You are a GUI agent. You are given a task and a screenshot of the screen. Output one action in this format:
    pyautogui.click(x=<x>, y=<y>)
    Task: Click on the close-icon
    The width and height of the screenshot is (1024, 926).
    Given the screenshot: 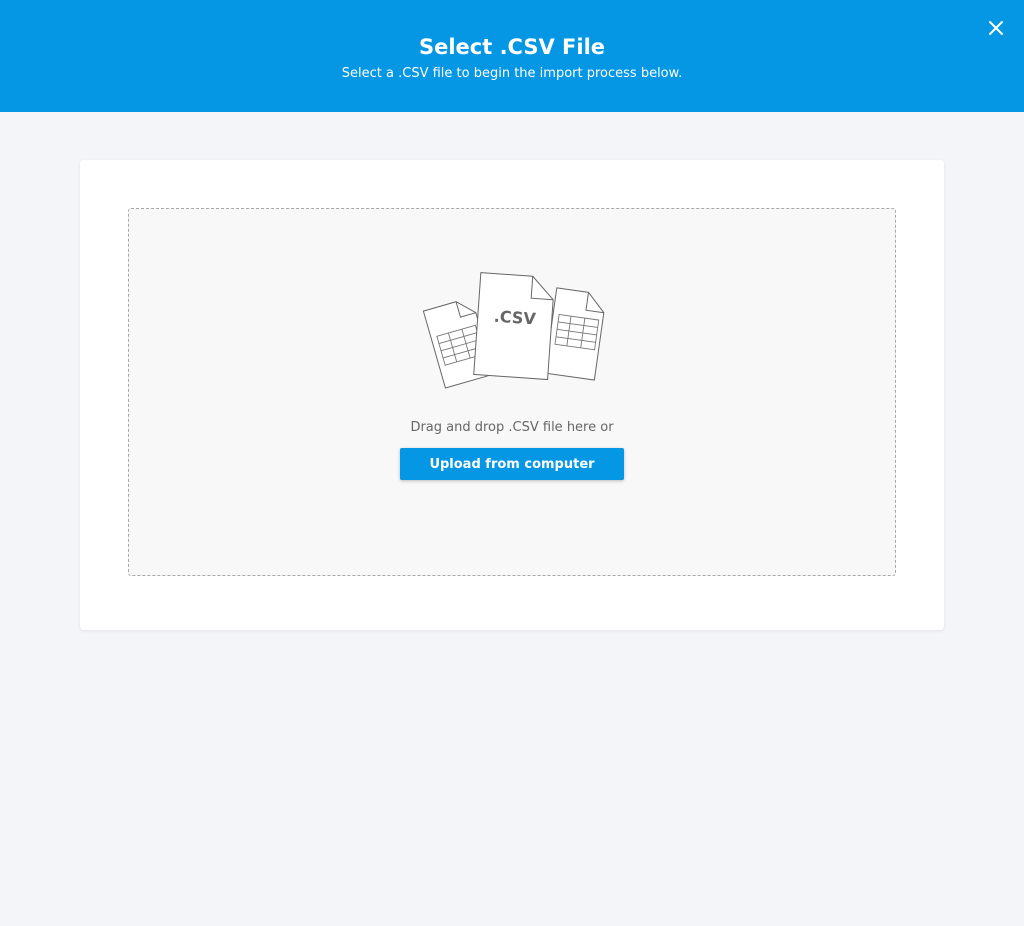 What is the action you would take?
    pyautogui.click(x=996, y=28)
    